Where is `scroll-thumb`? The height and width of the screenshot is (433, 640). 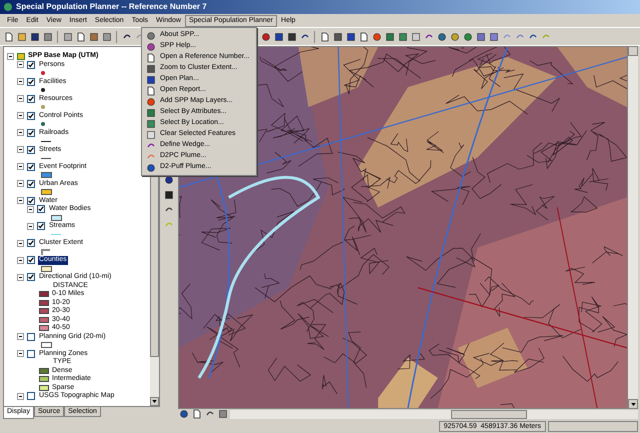 scroll-thumb is located at coordinates (489, 414).